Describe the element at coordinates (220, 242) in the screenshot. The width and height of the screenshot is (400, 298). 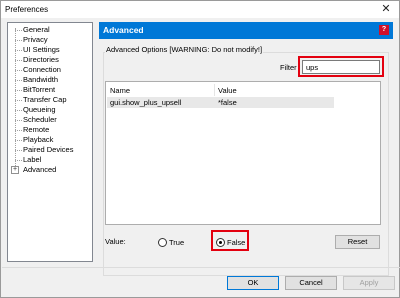
I see `radio-false-circle` at that location.